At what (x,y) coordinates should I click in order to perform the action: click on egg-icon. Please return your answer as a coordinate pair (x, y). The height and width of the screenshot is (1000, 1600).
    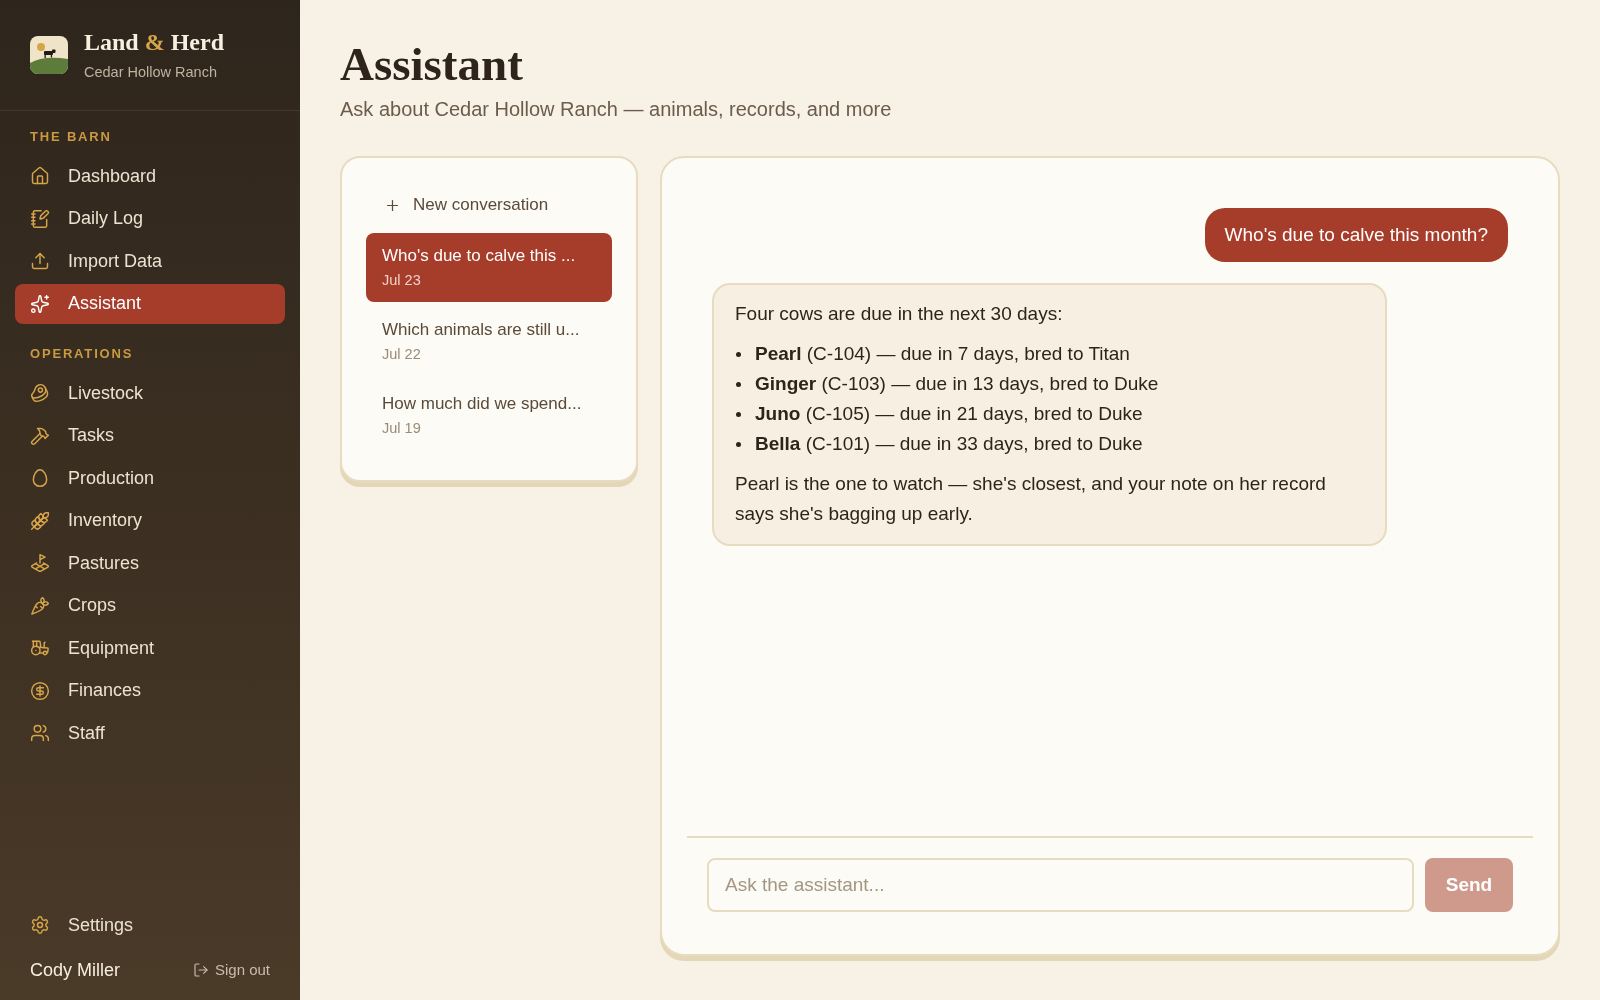
    Looking at the image, I should click on (40, 478).